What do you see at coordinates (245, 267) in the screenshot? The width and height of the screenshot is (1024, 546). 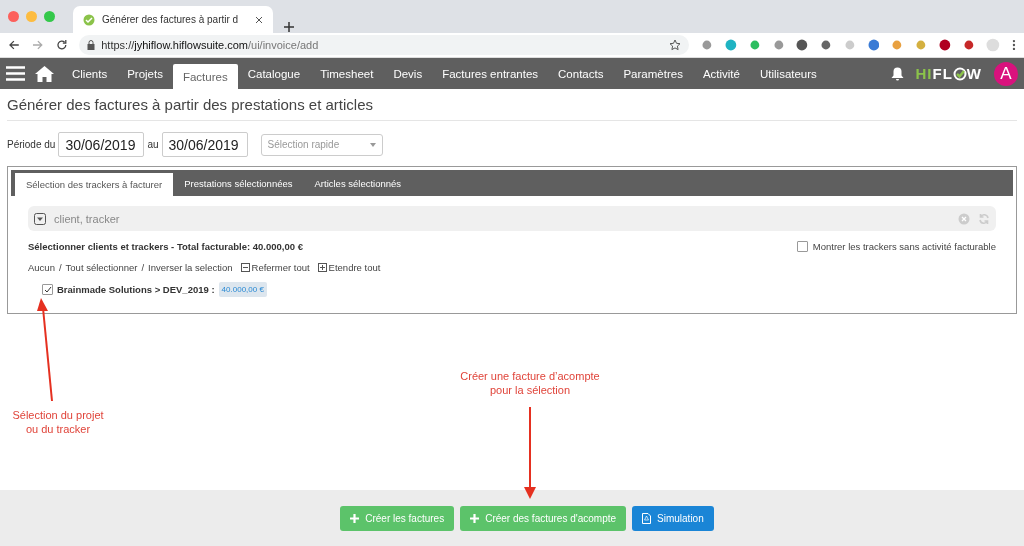 I see `minus-box-icon` at bounding box center [245, 267].